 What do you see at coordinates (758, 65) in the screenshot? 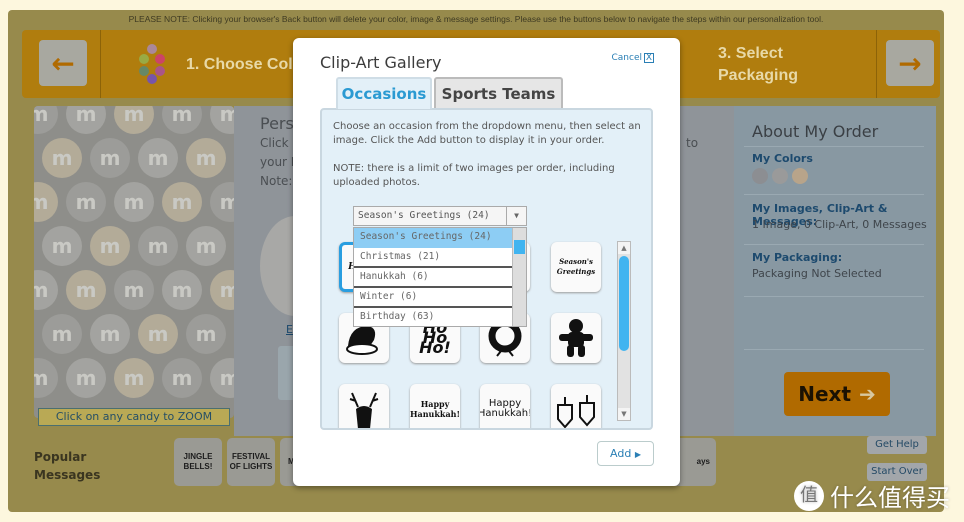
I see `step-3-select-packaging: 3. Select Packaging` at bounding box center [758, 65].